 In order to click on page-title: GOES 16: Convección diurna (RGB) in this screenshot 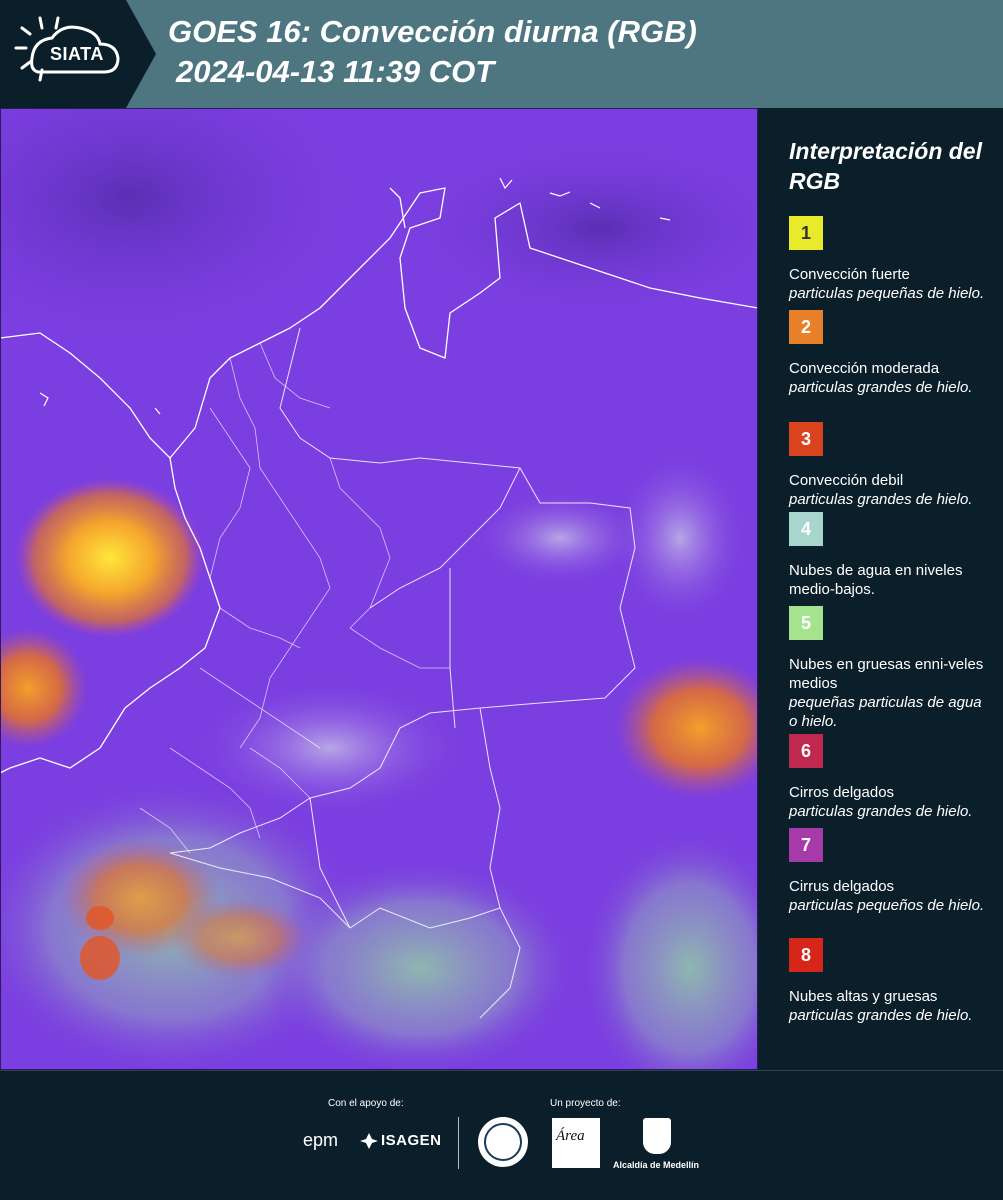, I will do `click(432, 31)`.